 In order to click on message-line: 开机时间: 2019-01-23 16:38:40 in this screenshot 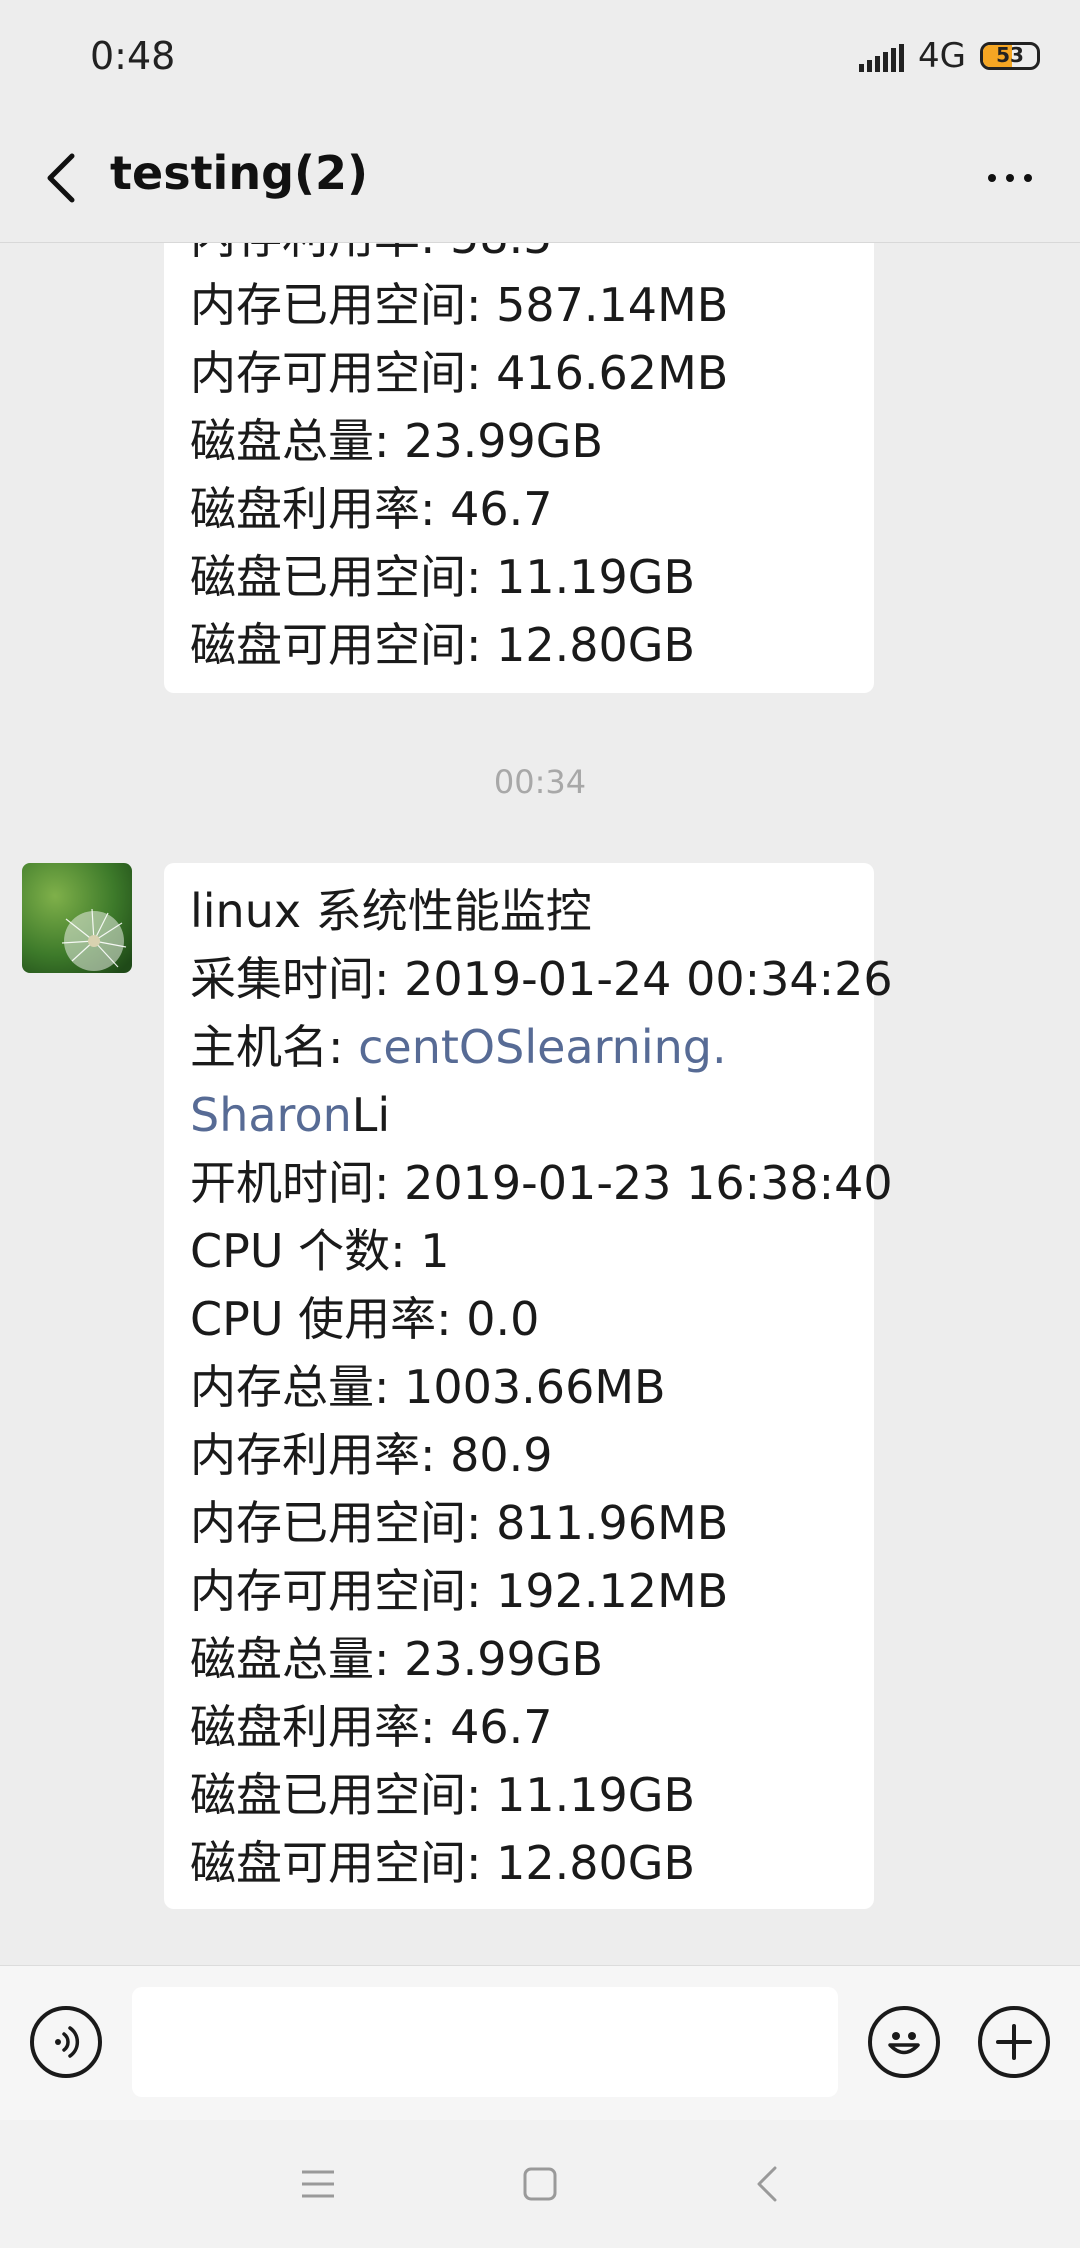, I will do `click(541, 1183)`.